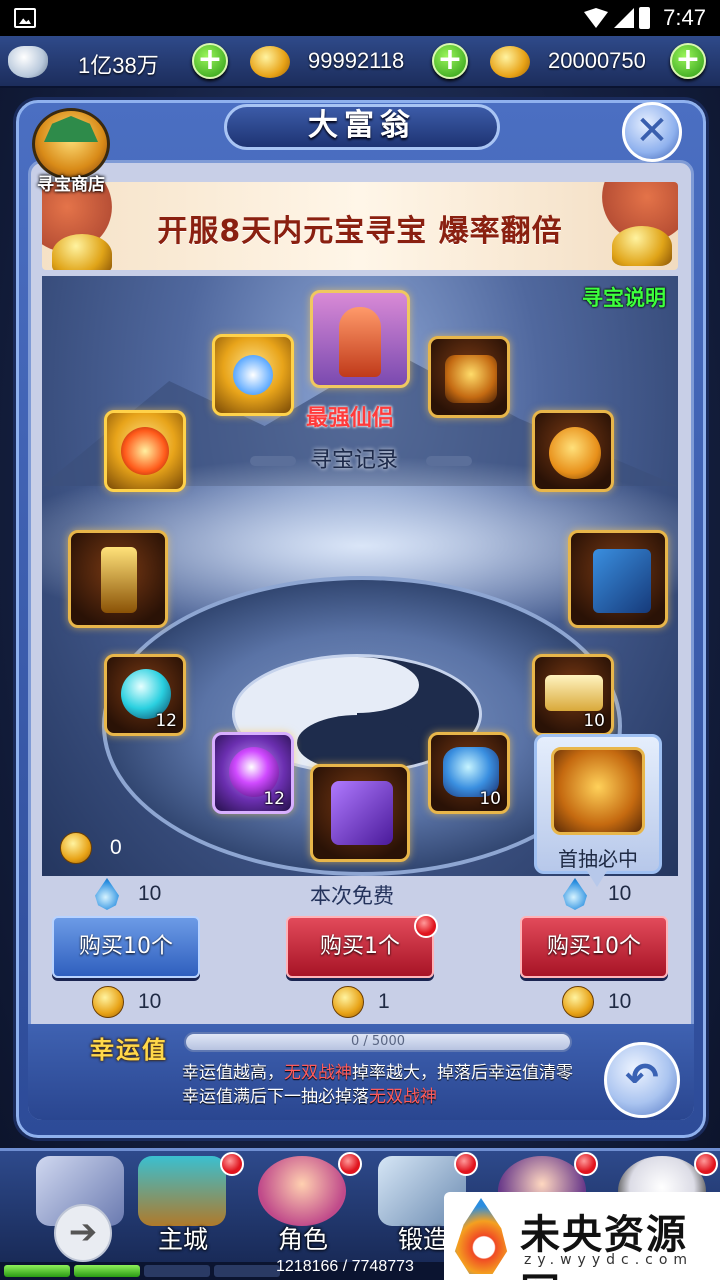 The width and height of the screenshot is (720, 1280). I want to click on exp-text: 1218166 / 7748773, so click(345, 1266).